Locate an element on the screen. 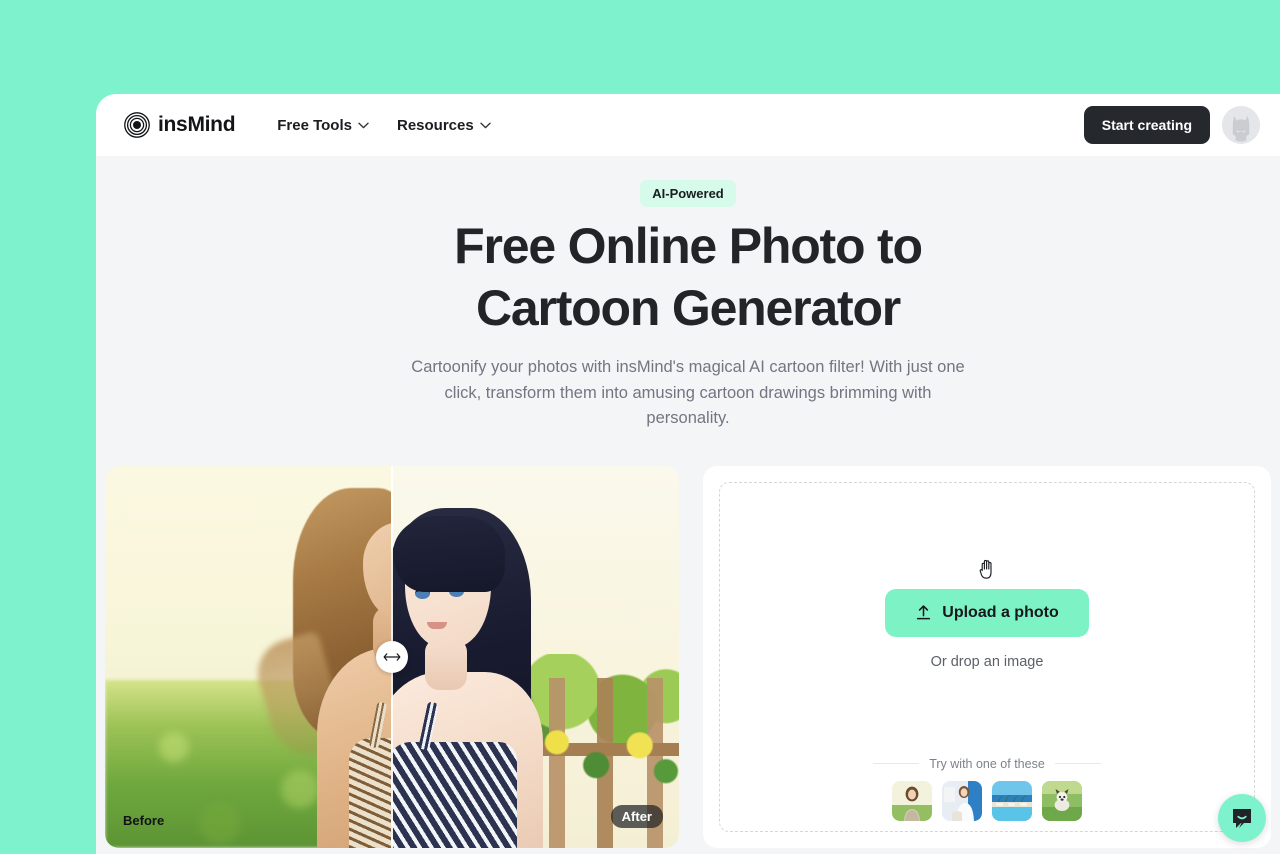 This screenshot has width=1280, height=854. after-cartoon is located at coordinates (535, 656).